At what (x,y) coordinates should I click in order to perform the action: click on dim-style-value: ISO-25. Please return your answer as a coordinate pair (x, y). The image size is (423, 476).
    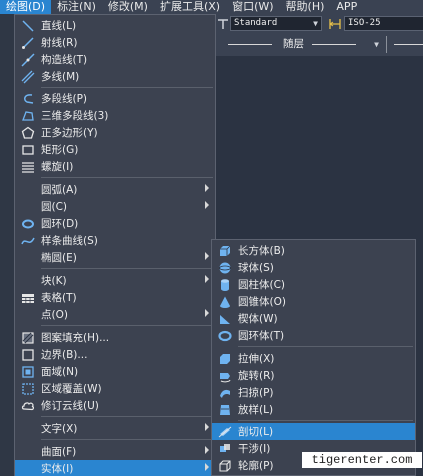
    Looking at the image, I should click on (364, 23).